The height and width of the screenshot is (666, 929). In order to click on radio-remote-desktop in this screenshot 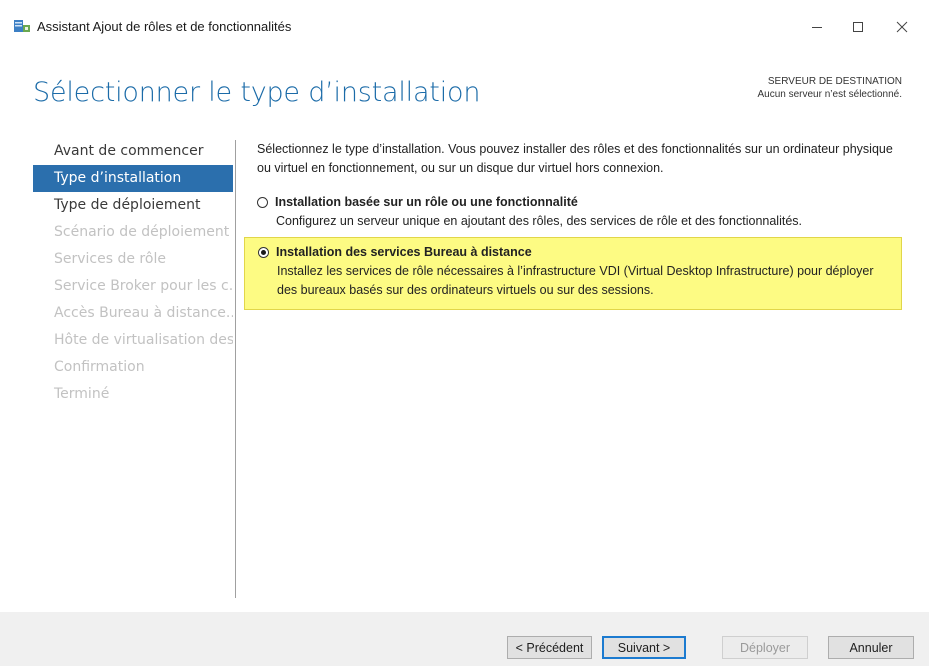, I will do `click(263, 252)`.